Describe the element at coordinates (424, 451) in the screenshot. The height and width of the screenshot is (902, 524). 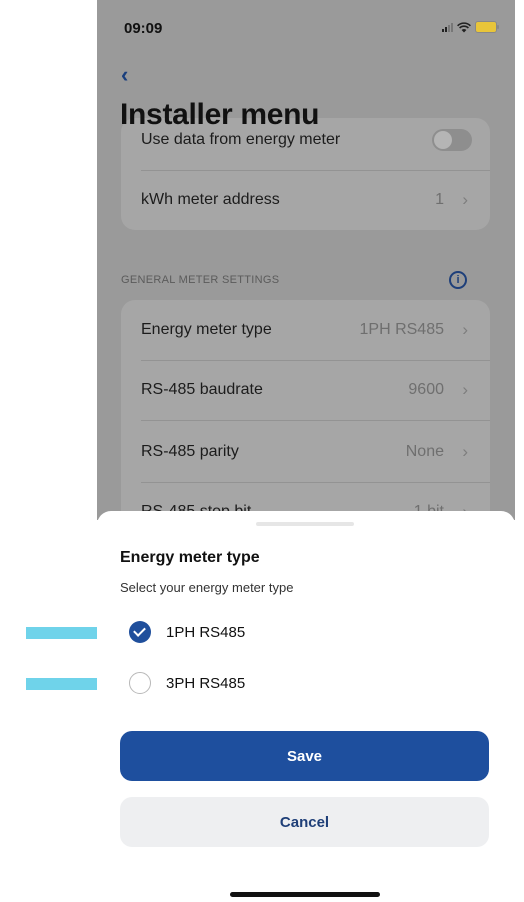
I see `rs485-parity-value: None` at that location.